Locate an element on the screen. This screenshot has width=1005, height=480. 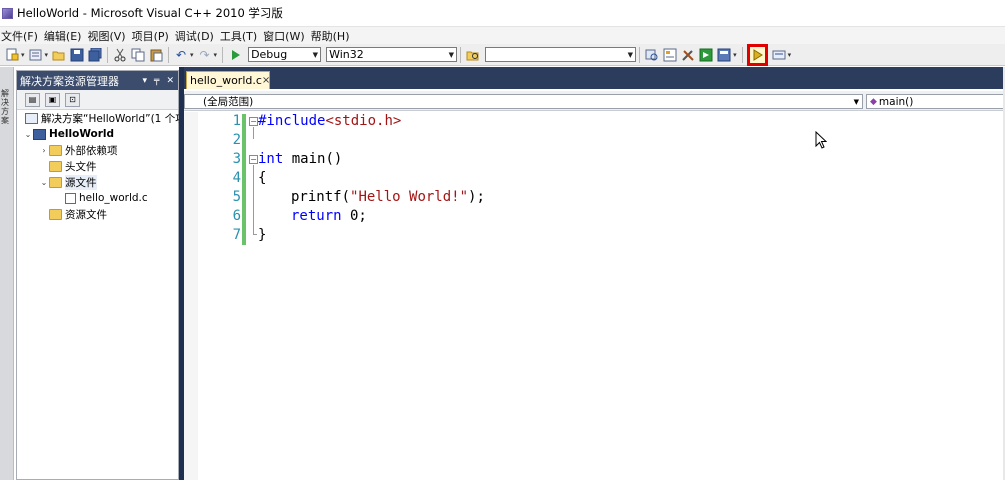
solution-platform-select: Win32 ▼ is located at coordinates (392, 54).